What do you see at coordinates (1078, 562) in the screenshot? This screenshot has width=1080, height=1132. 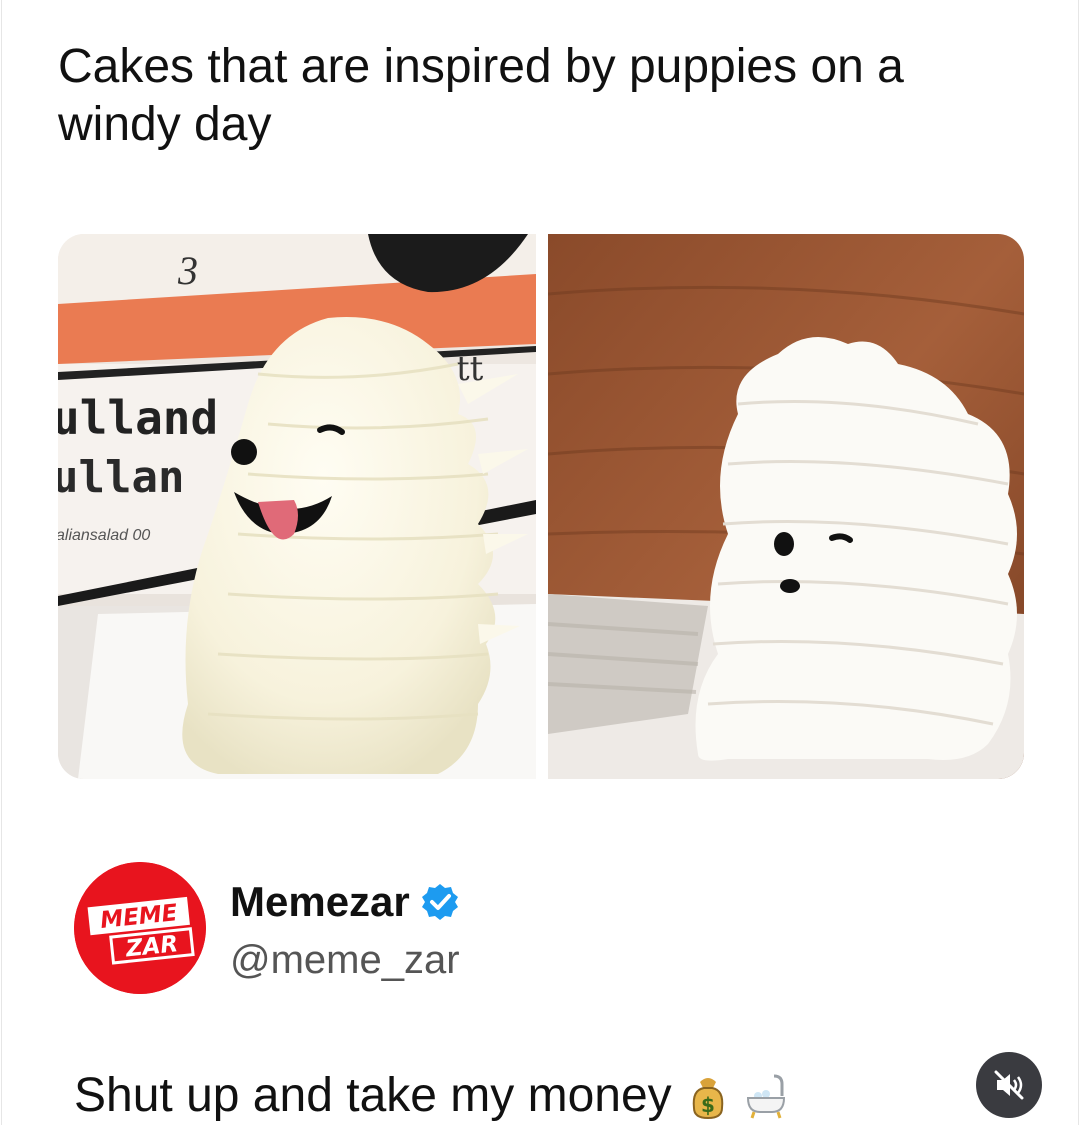 I see `right-frame-edge` at bounding box center [1078, 562].